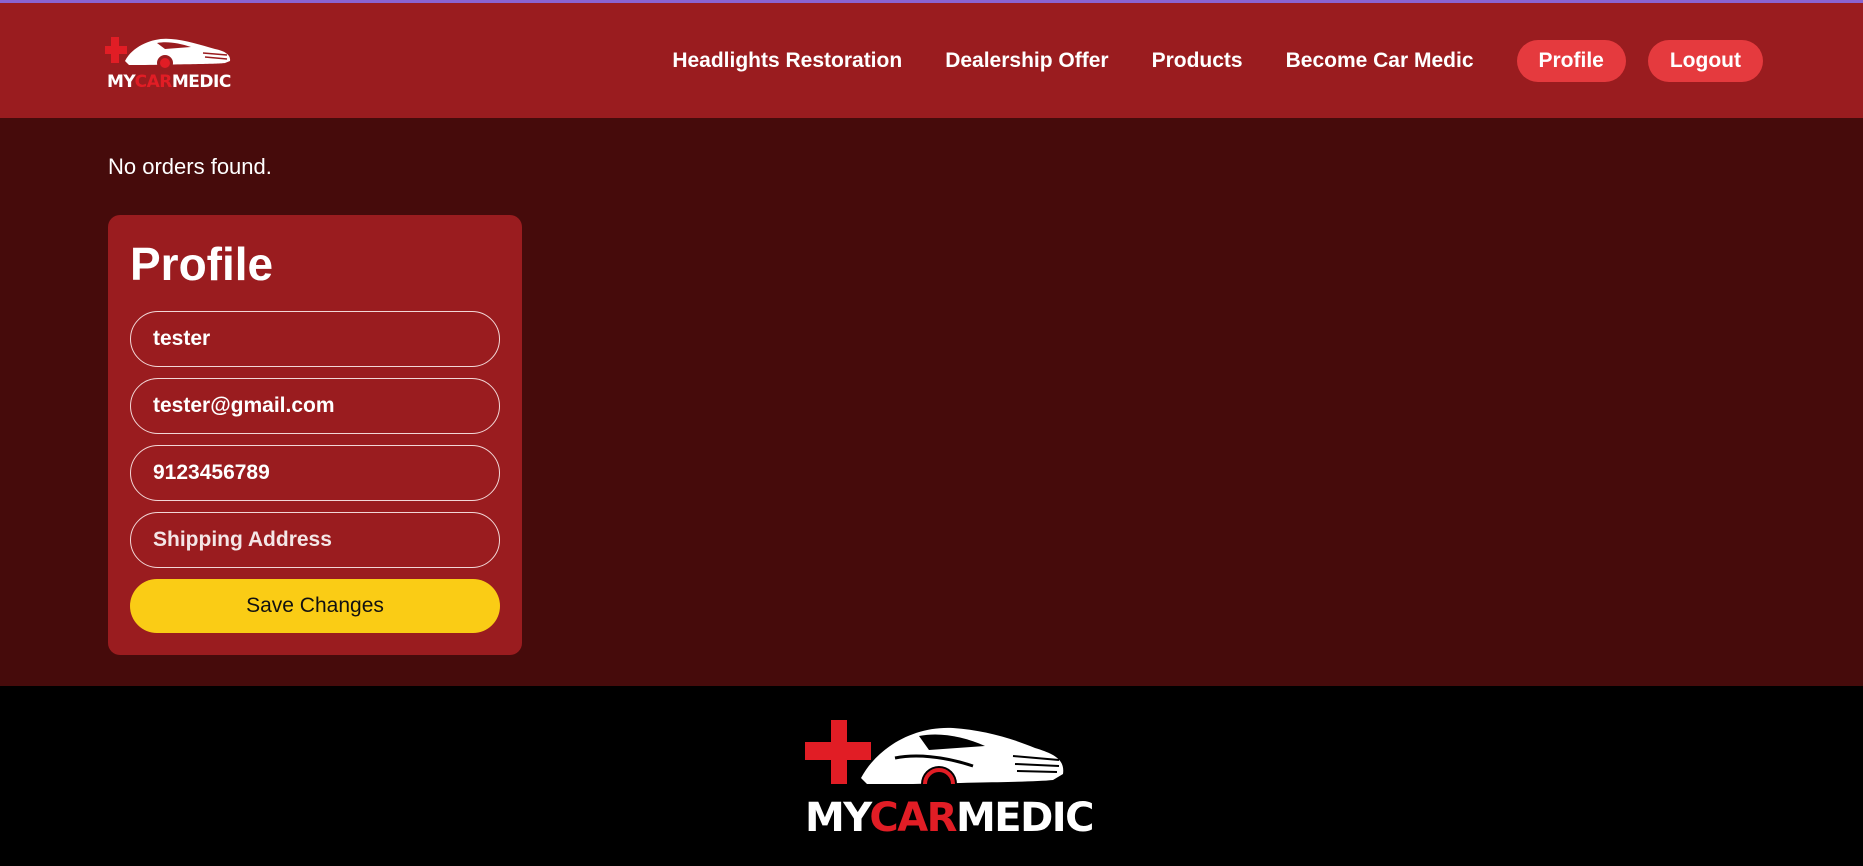 This screenshot has width=1863, height=866. Describe the element at coordinates (202, 264) in the screenshot. I see `profile-title: Profile` at that location.